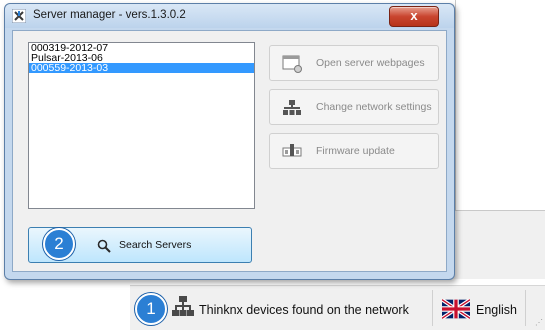  Describe the element at coordinates (292, 150) in the screenshot. I see `firmware-chip-icon` at that location.